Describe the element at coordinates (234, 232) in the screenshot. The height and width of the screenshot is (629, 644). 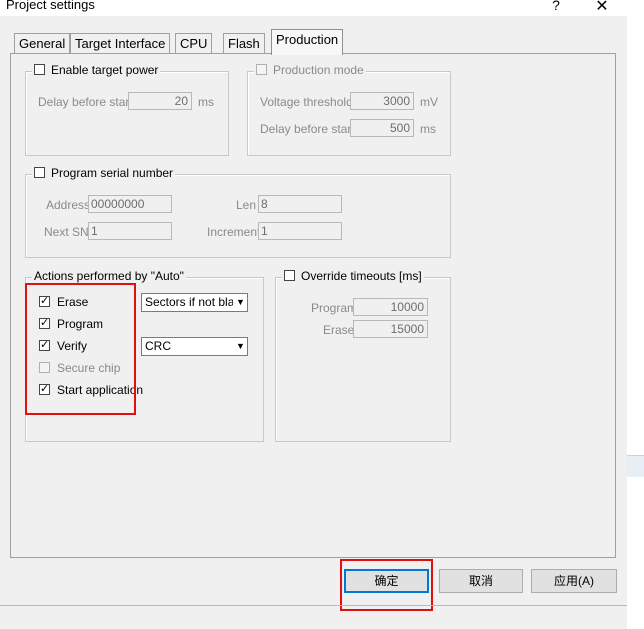
I see `increment-label: Increment` at that location.